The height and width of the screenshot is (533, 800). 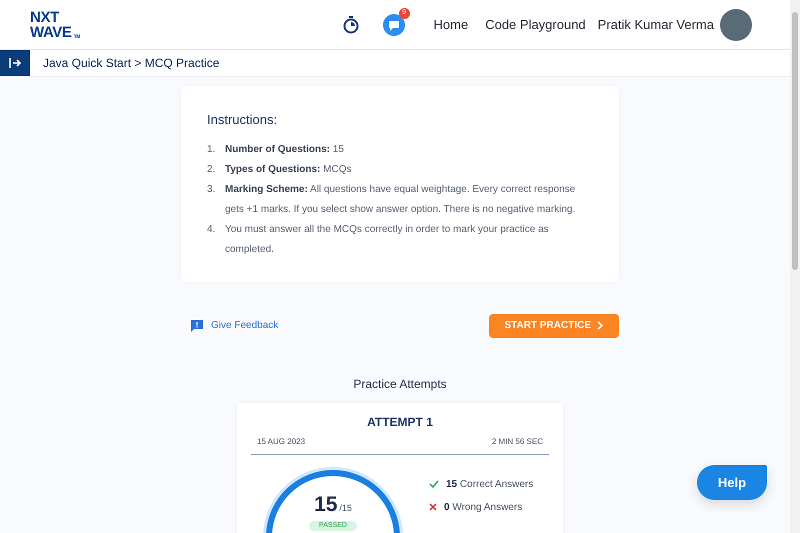 What do you see at coordinates (433, 507) in the screenshot?
I see `cross-icon` at bounding box center [433, 507].